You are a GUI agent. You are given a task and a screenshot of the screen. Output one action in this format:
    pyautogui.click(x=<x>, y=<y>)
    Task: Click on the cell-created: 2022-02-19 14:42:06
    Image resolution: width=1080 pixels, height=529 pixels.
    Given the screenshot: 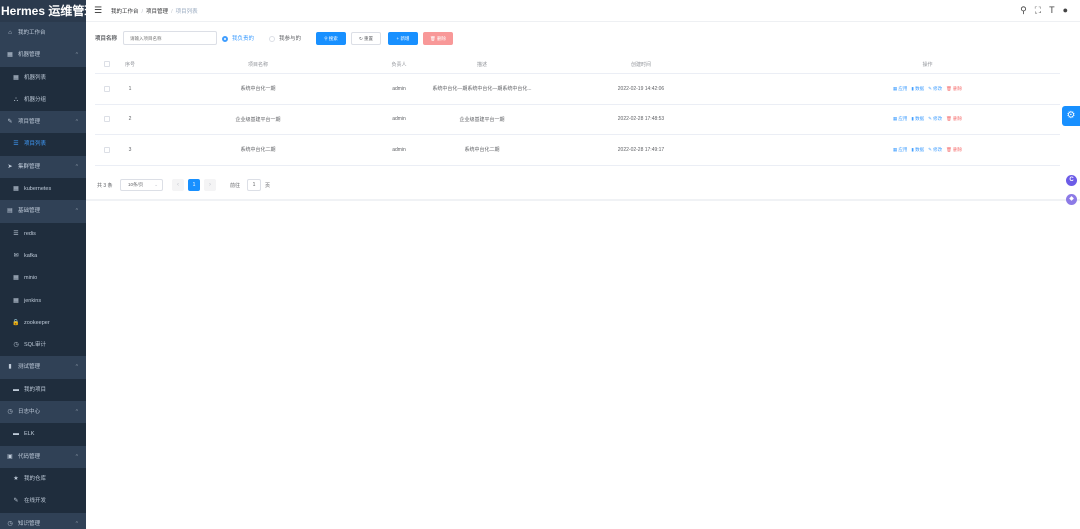 What is the action you would take?
    pyautogui.click(x=641, y=88)
    